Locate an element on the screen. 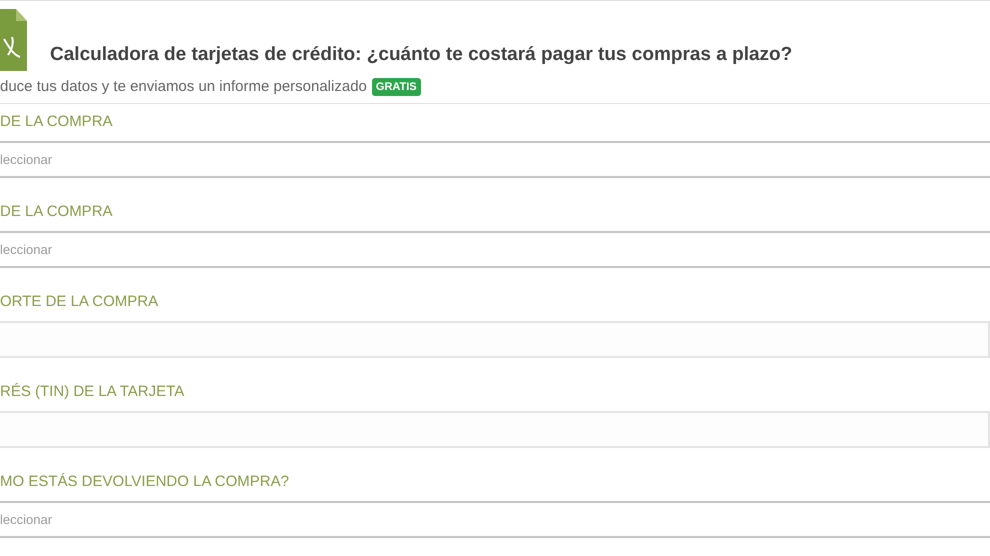  field-label: MO ESTÁS DEVOLVIENDO LA COMPRA? is located at coordinates (144, 482).